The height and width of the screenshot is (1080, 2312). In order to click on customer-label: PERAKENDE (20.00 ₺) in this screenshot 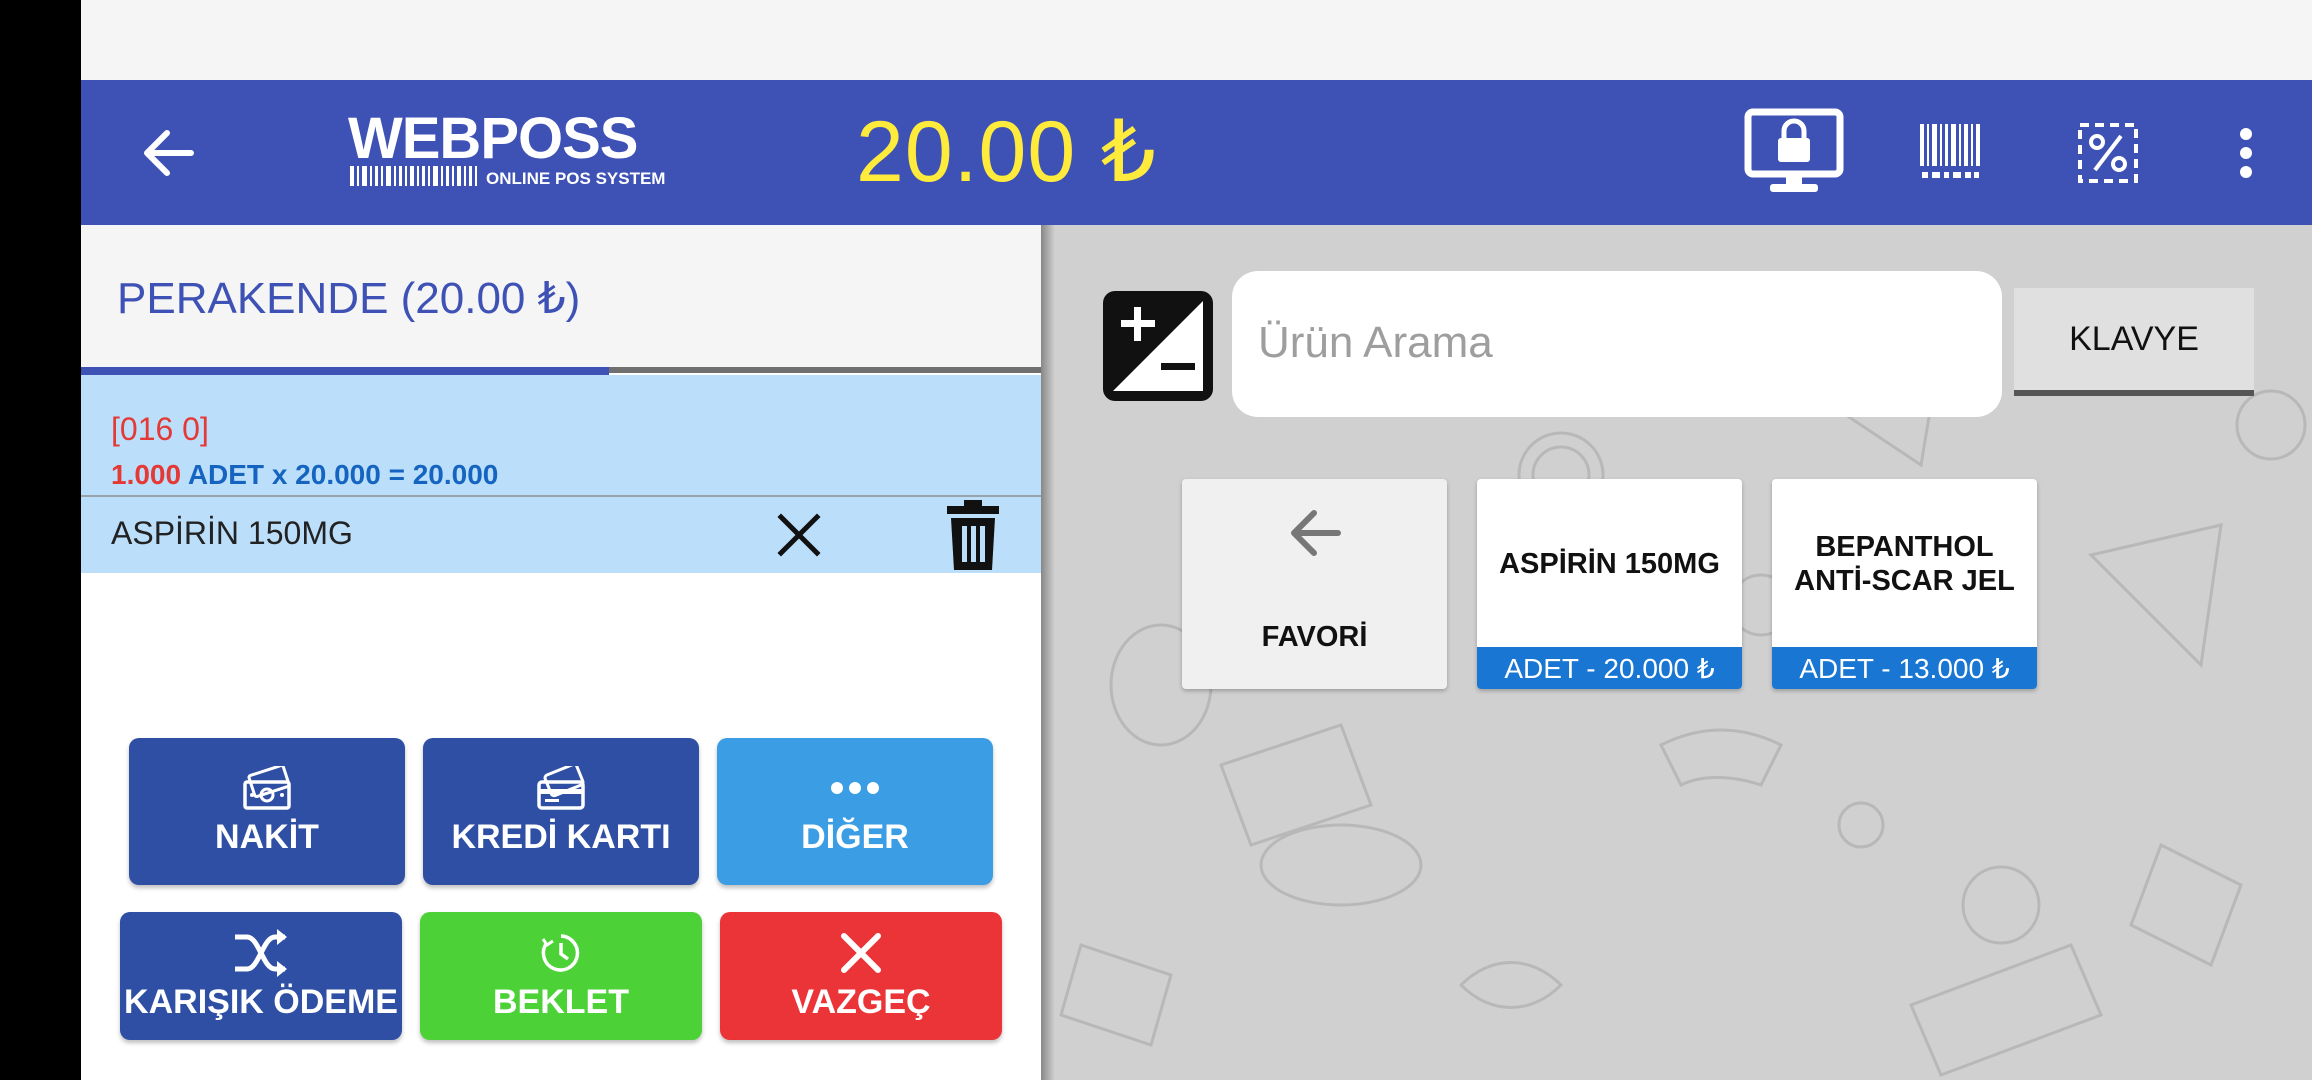, I will do `click(349, 298)`.